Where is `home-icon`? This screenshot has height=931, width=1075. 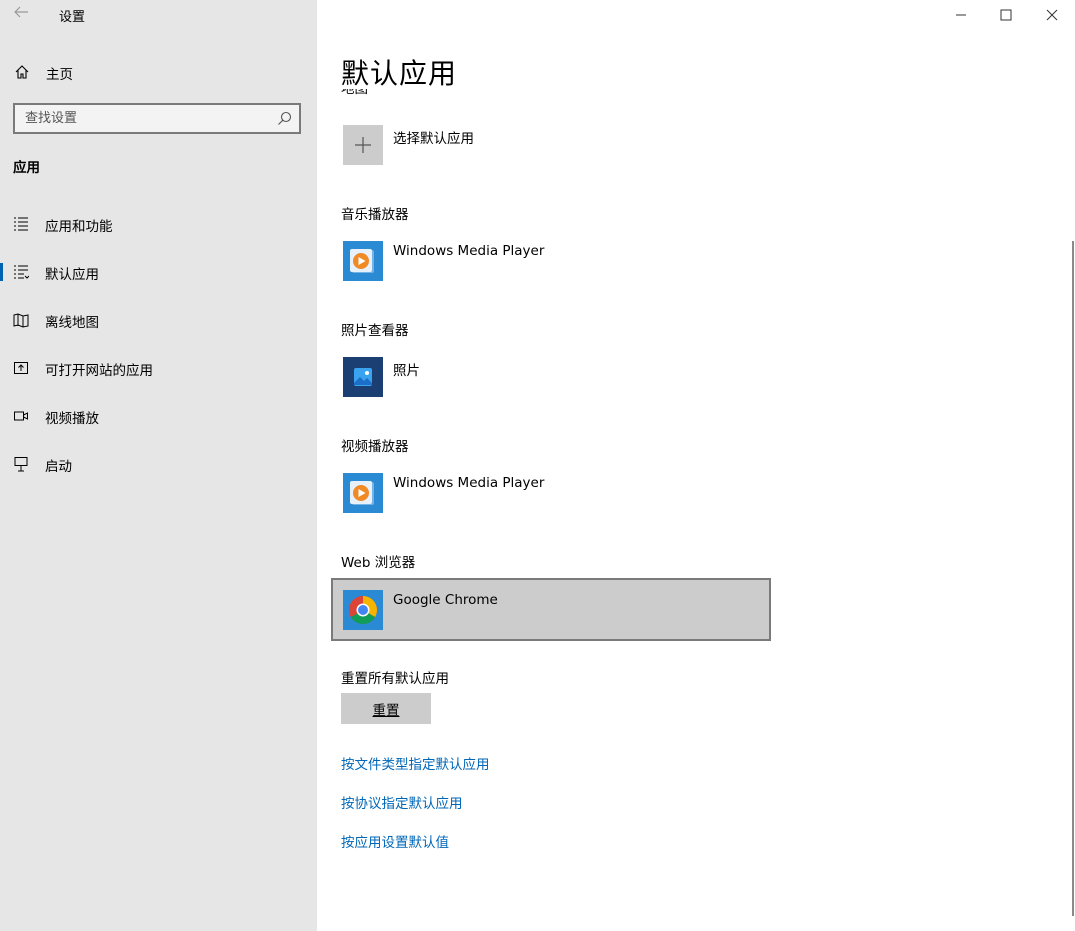
home-icon is located at coordinates (22, 72).